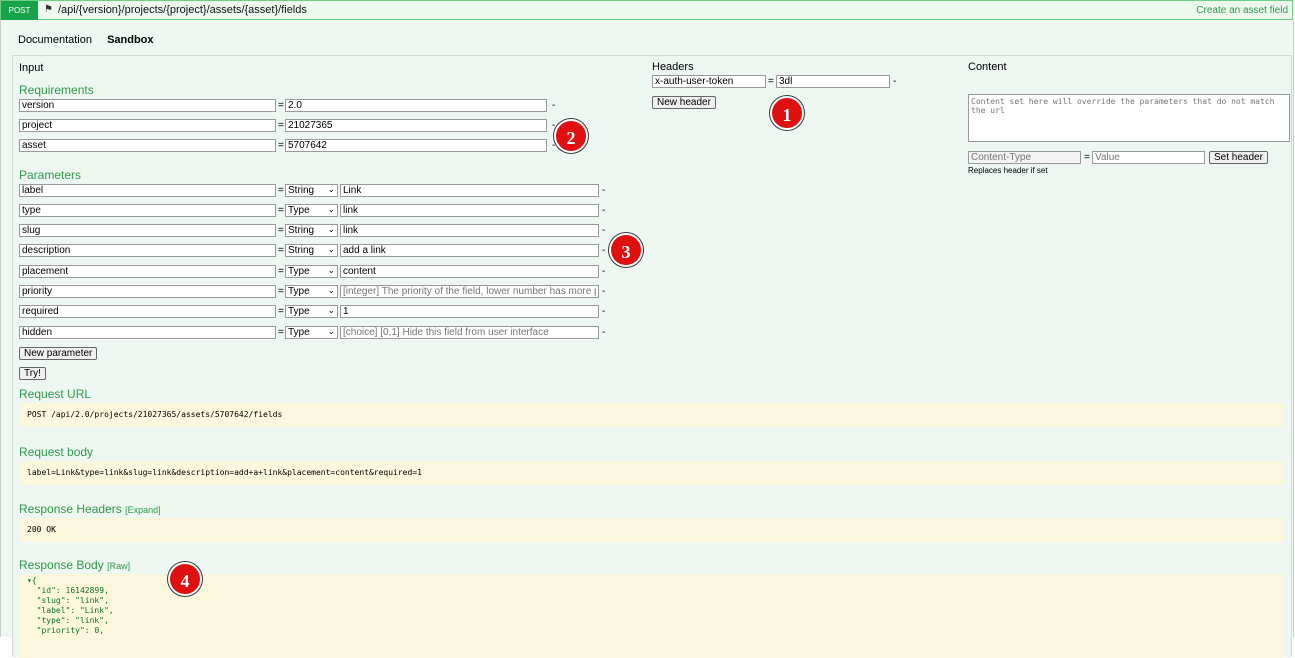 This screenshot has width=1295, height=658. What do you see at coordinates (143, 510) in the screenshot?
I see `expand-link: [Expand]` at bounding box center [143, 510].